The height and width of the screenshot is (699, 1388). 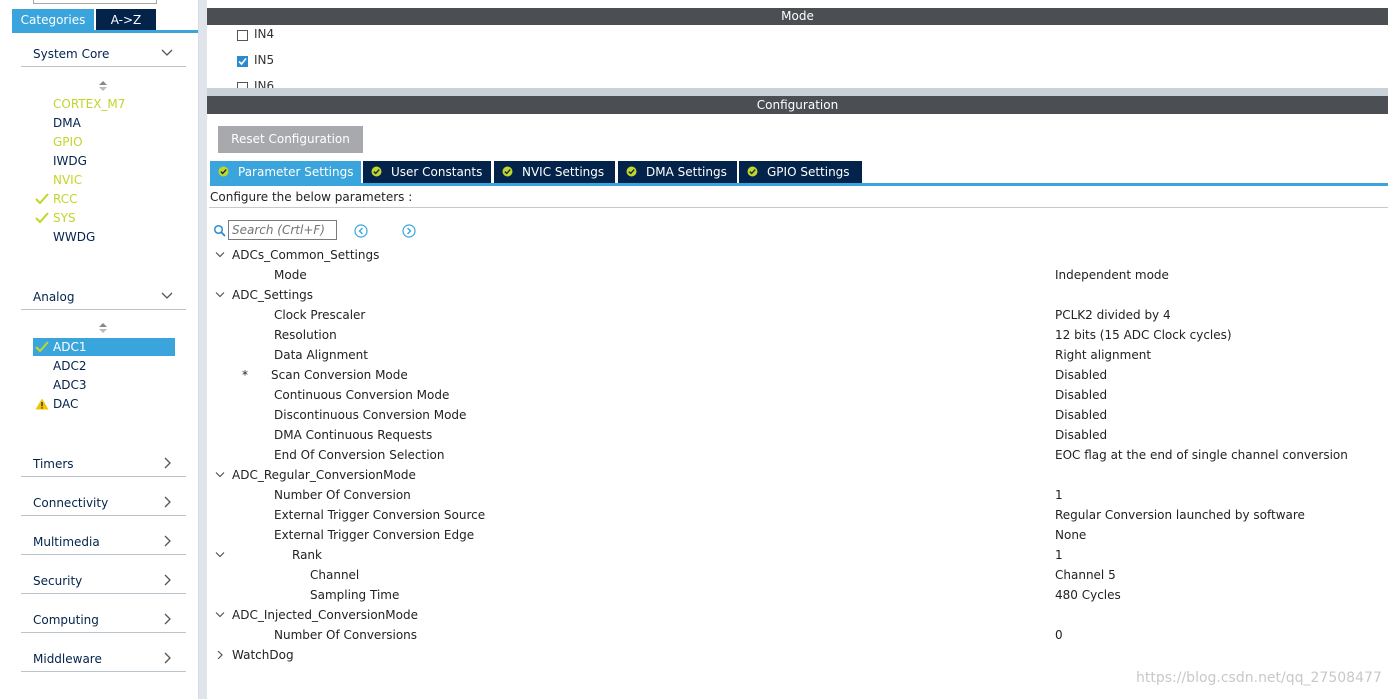 I want to click on channel-label: IN6, so click(x=264, y=83).